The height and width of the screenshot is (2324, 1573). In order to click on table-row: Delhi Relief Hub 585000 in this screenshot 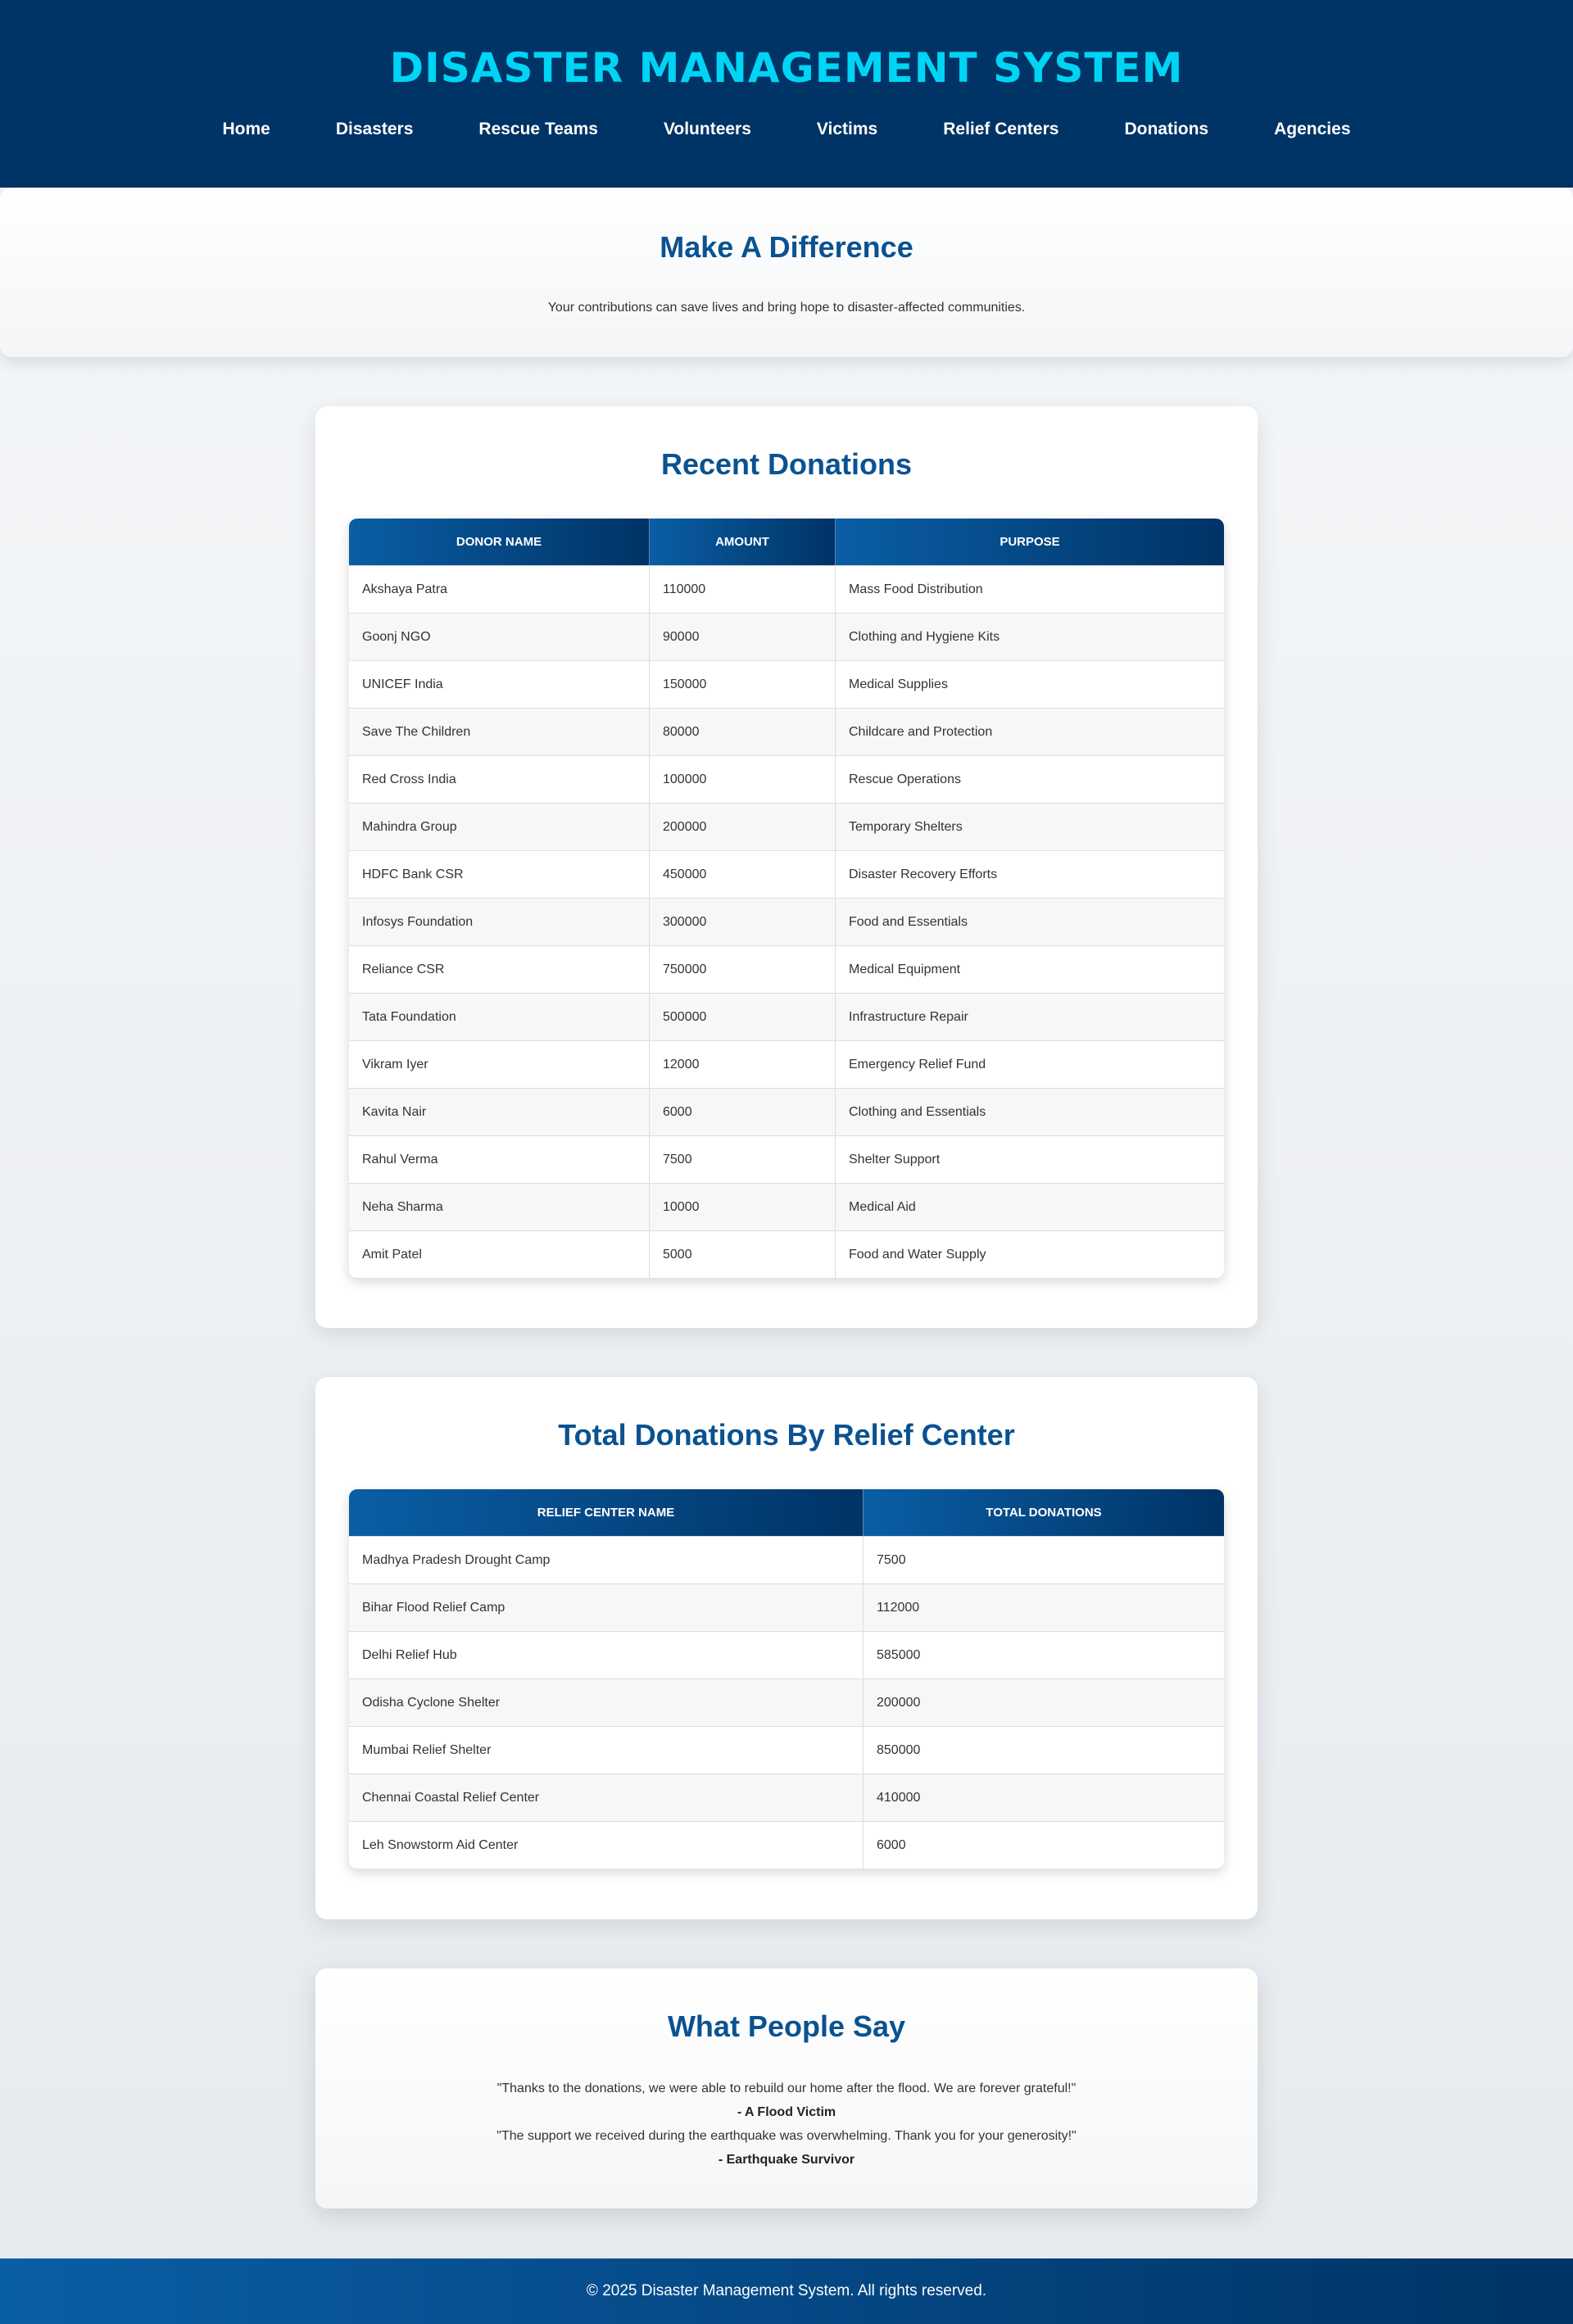, I will do `click(786, 1654)`.